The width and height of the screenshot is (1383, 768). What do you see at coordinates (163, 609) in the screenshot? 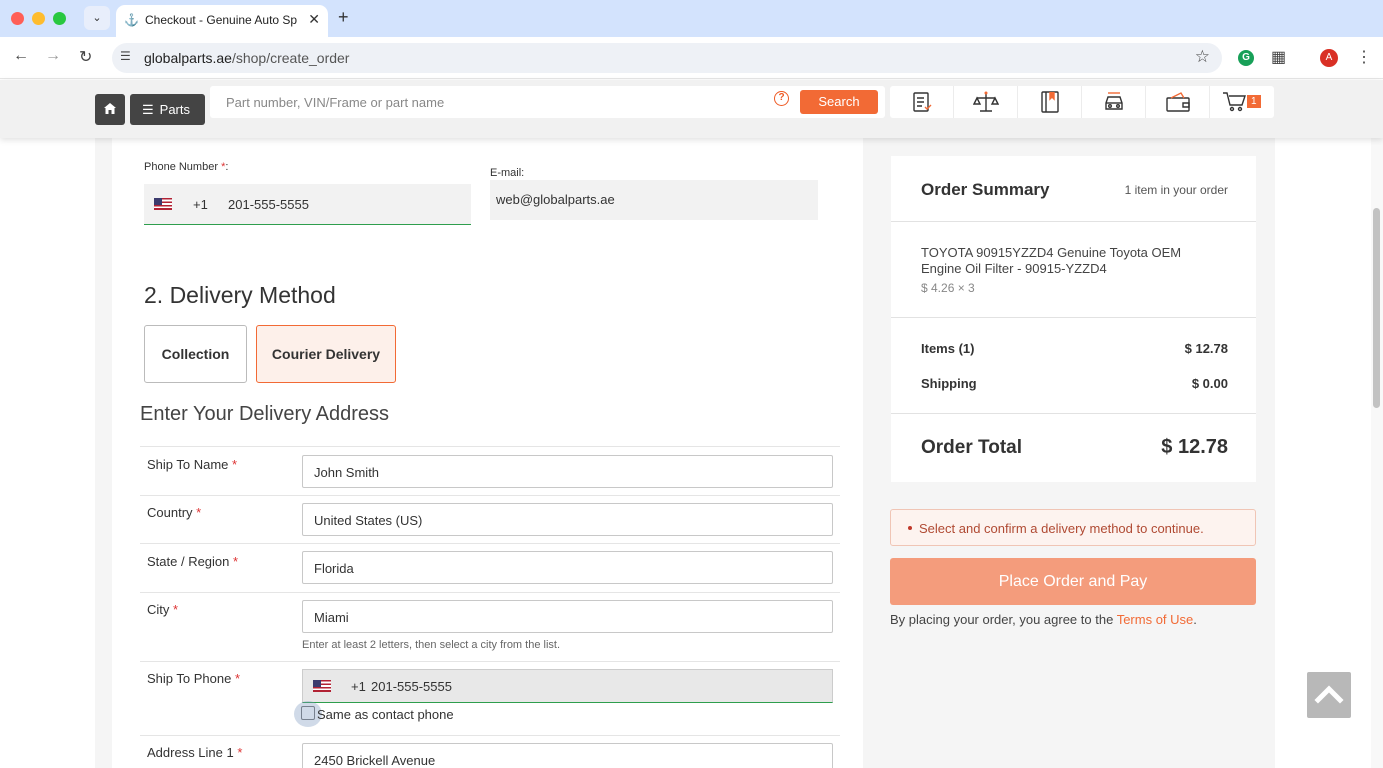
I see `city-label: City *` at bounding box center [163, 609].